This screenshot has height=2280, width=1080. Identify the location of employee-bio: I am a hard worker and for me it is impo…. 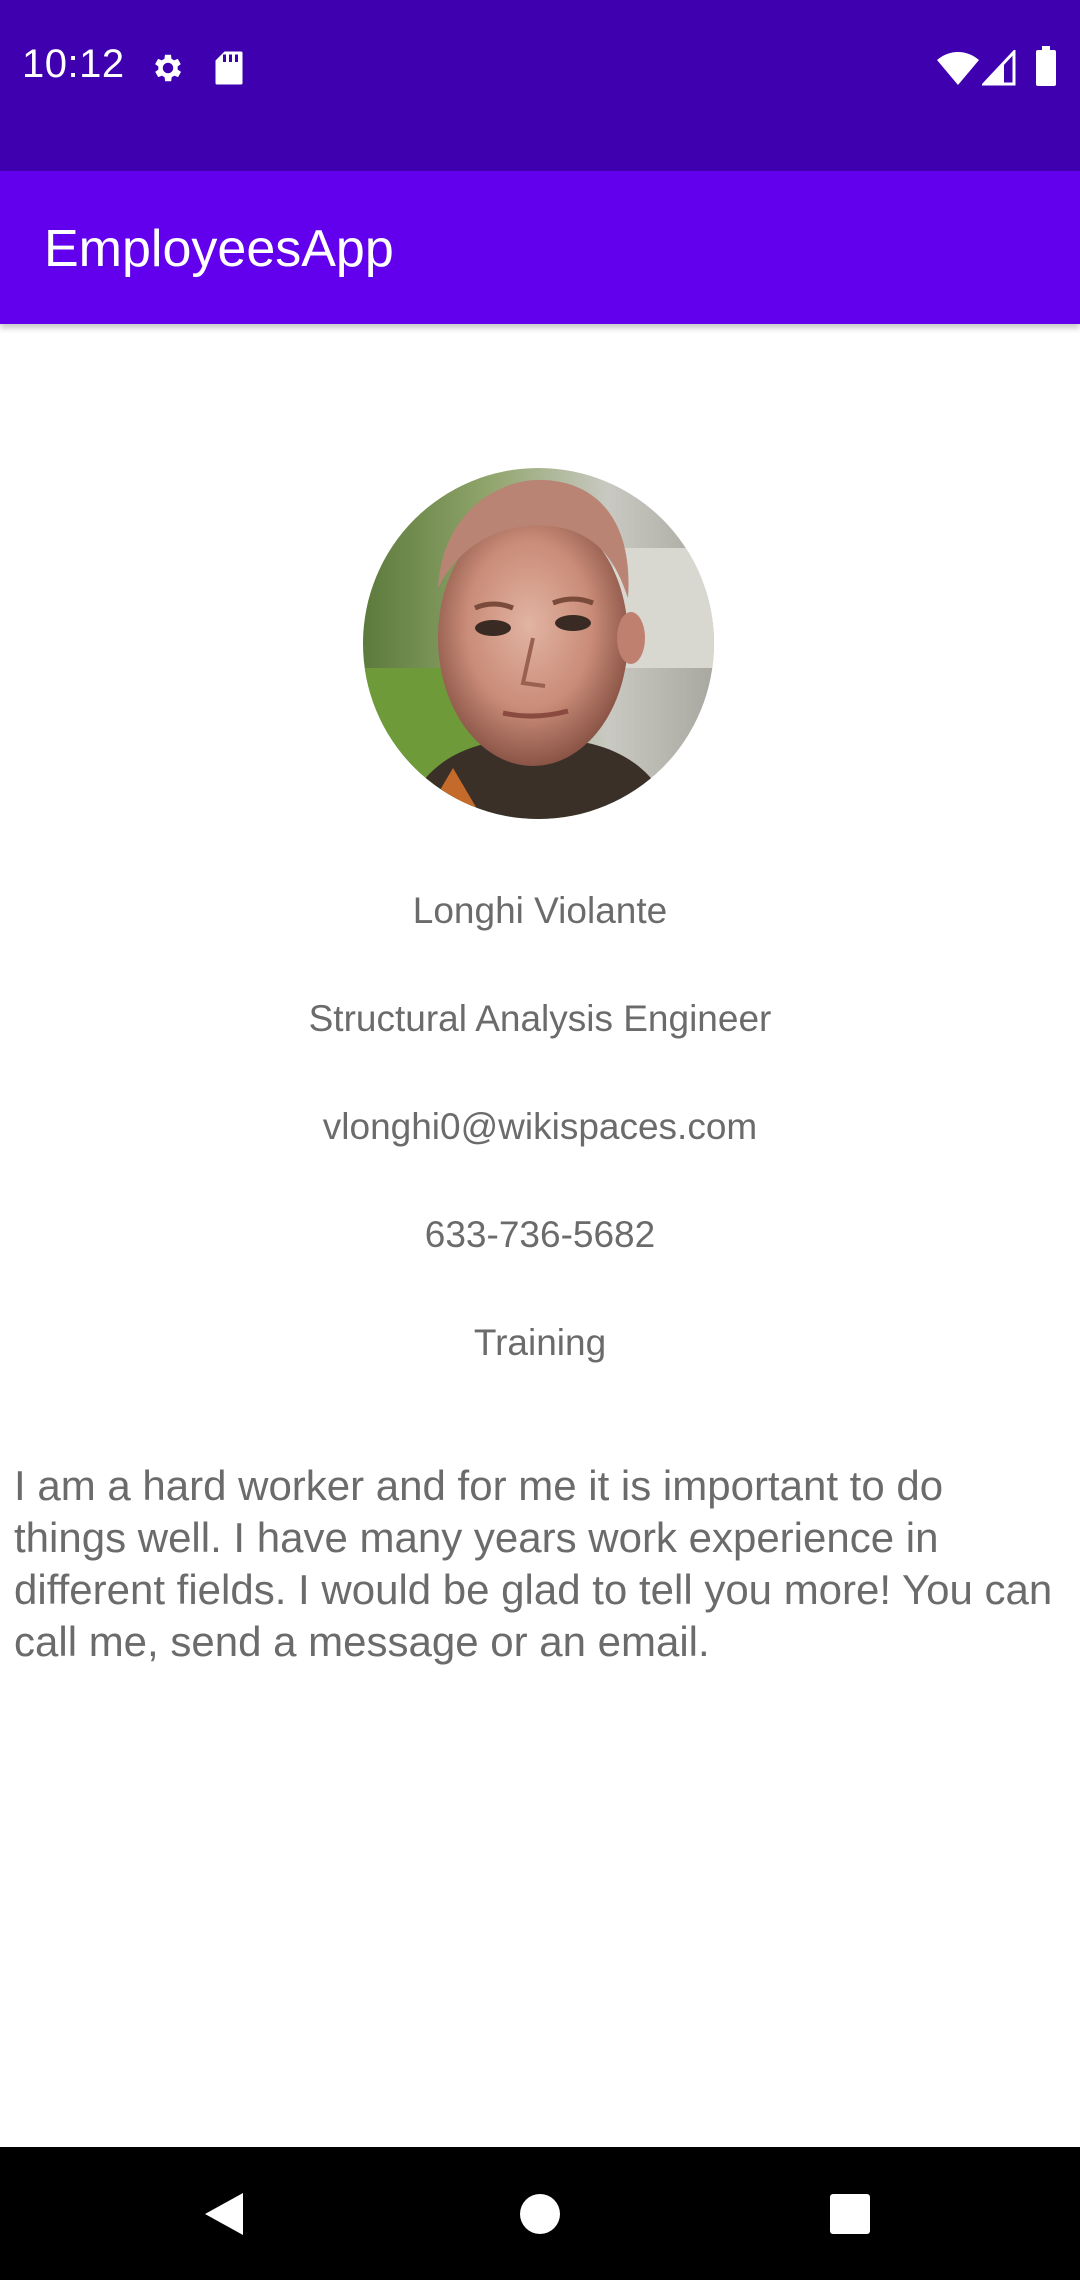
(533, 1563).